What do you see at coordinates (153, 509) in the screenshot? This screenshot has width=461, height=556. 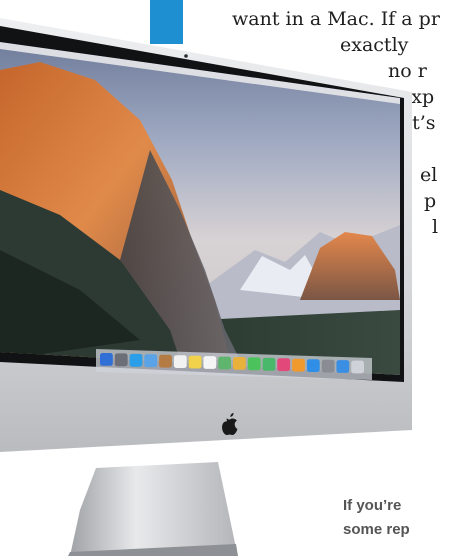 I see `stand` at bounding box center [153, 509].